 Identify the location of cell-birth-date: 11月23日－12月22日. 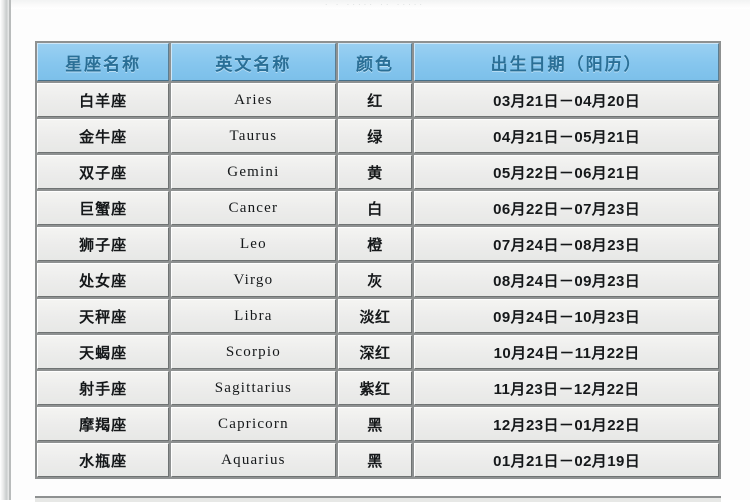
(566, 388).